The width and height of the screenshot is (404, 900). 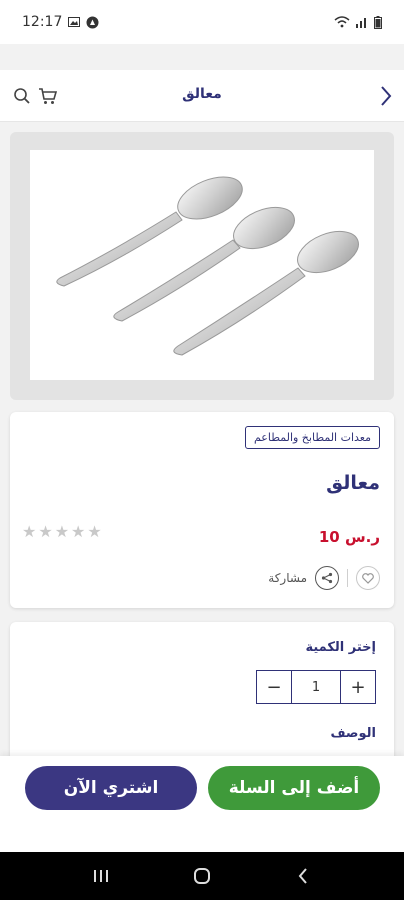 What do you see at coordinates (312, 437) in the screenshot?
I see `category-chip: معدات المطابخ والمطاعم` at bounding box center [312, 437].